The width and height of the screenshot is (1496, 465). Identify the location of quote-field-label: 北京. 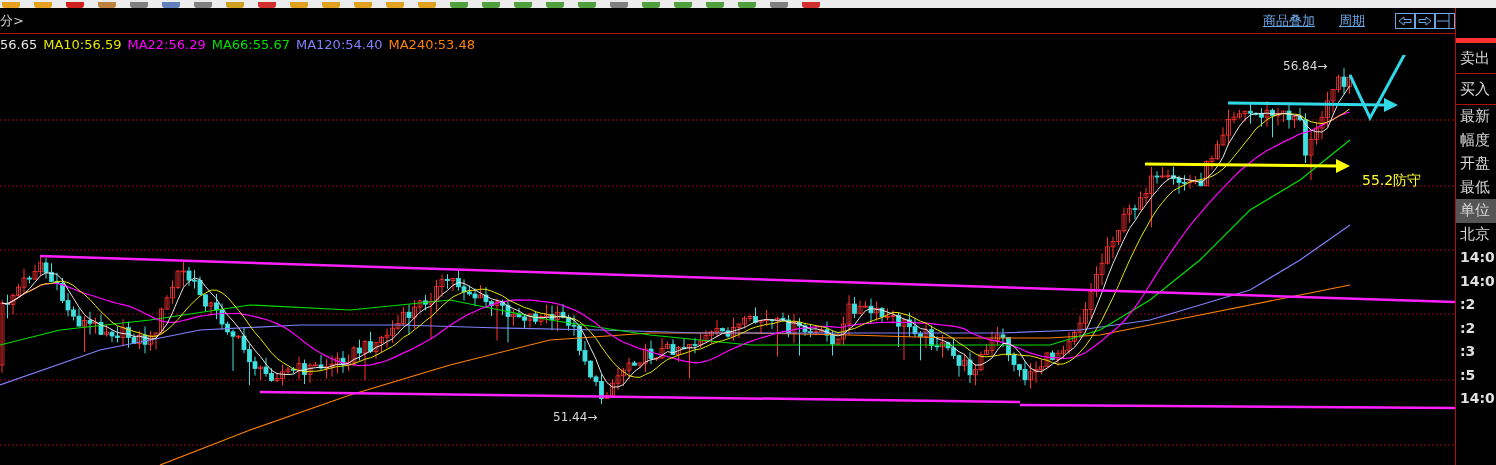
(1475, 234).